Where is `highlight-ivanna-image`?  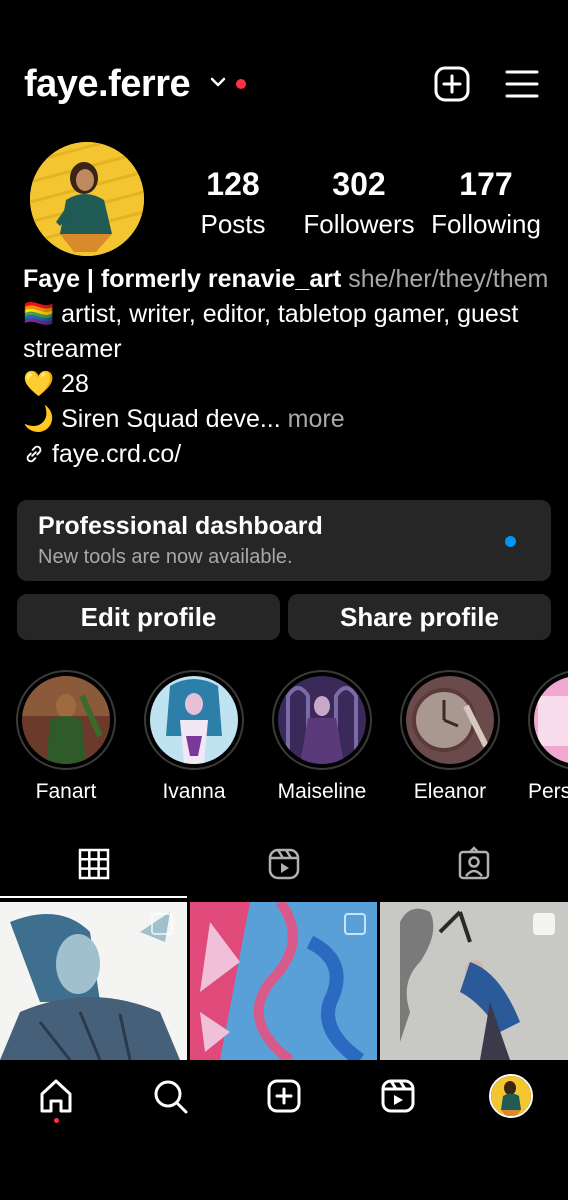
highlight-ivanna-image is located at coordinates (194, 720).